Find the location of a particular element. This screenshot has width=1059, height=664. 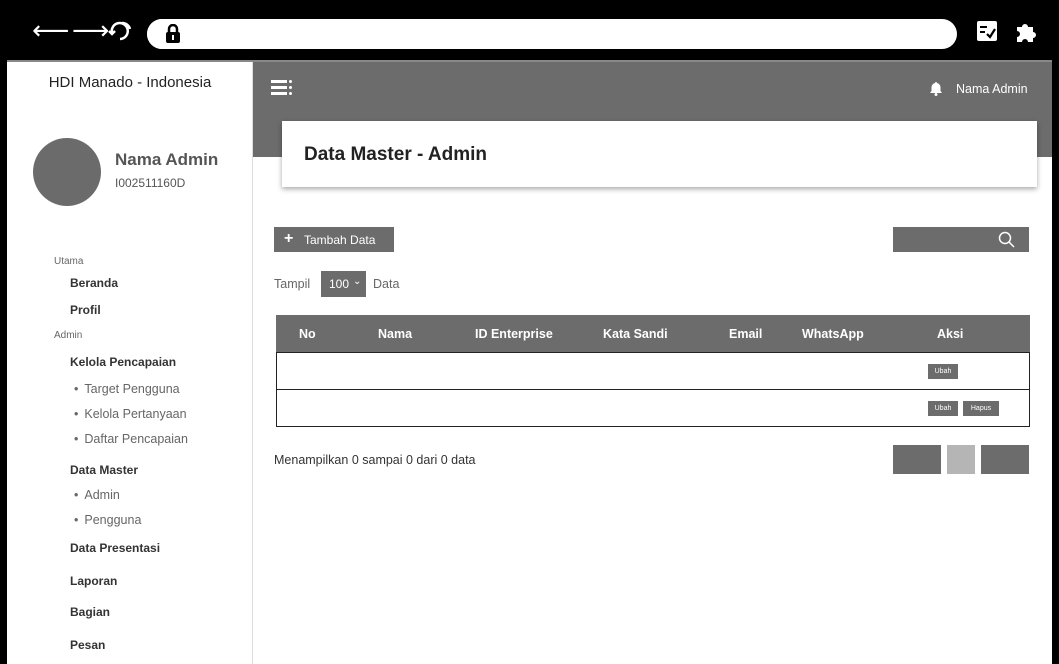

star-icon: ☆ is located at coordinates (927, 31).